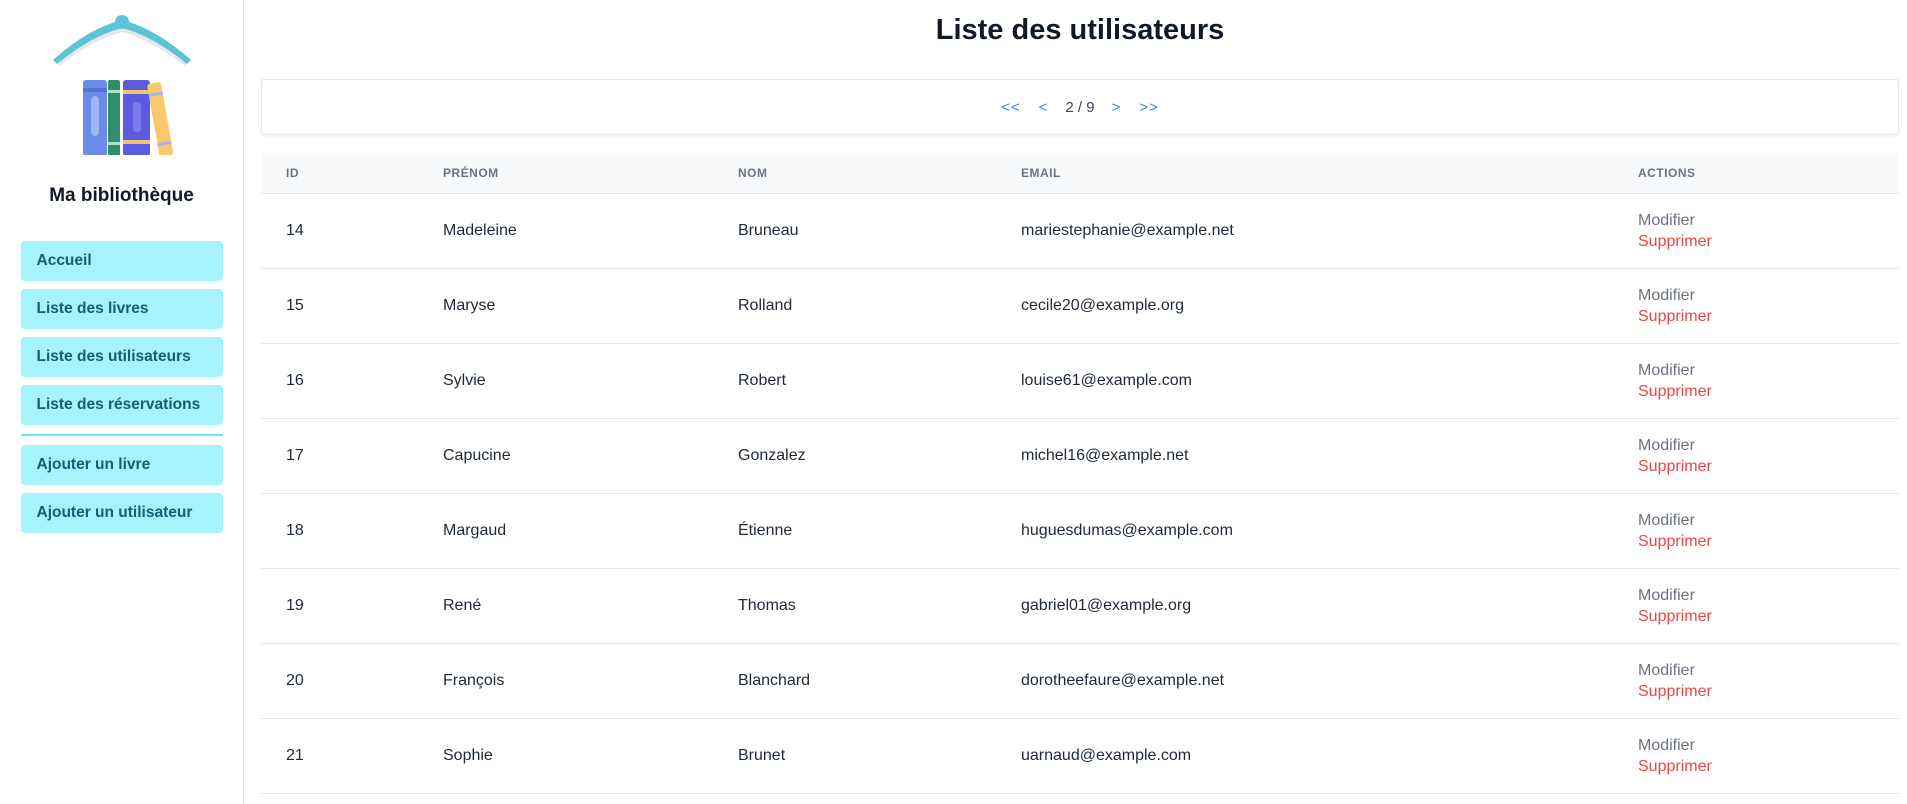 This screenshot has height=804, width=1907. I want to click on nav-item-liste-reservations: Liste des réservations, so click(121, 405).